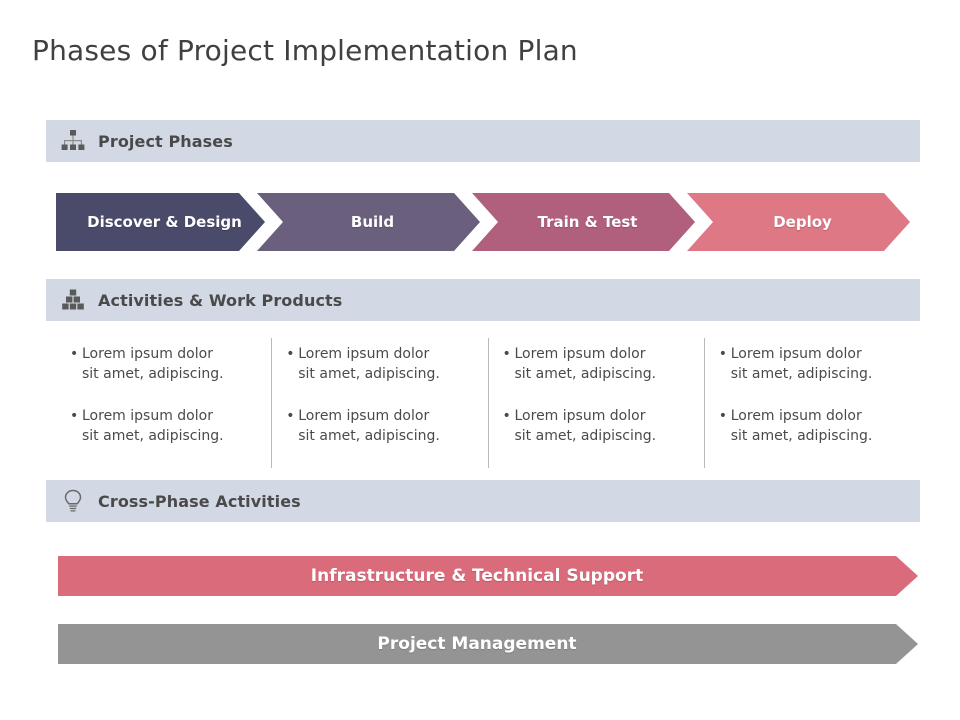 This screenshot has width=960, height=720. I want to click on phase-chevron-build: Build, so click(368, 222).